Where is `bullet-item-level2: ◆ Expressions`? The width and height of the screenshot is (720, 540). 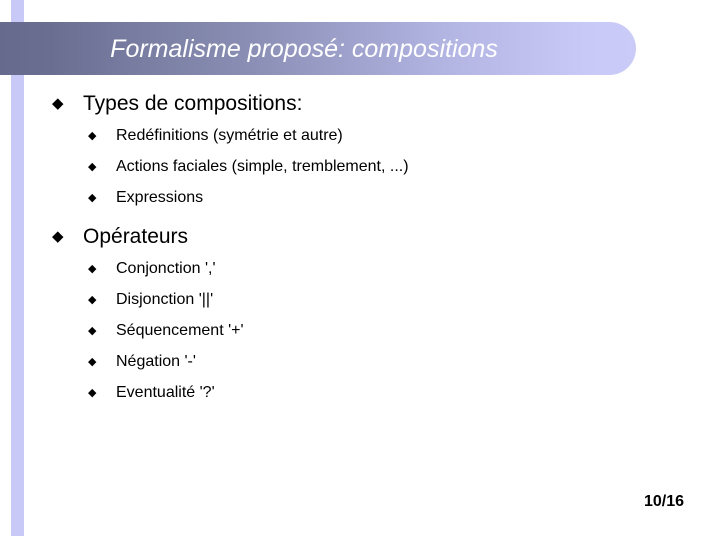 bullet-item-level2: ◆ Expressions is located at coordinates (360, 198).